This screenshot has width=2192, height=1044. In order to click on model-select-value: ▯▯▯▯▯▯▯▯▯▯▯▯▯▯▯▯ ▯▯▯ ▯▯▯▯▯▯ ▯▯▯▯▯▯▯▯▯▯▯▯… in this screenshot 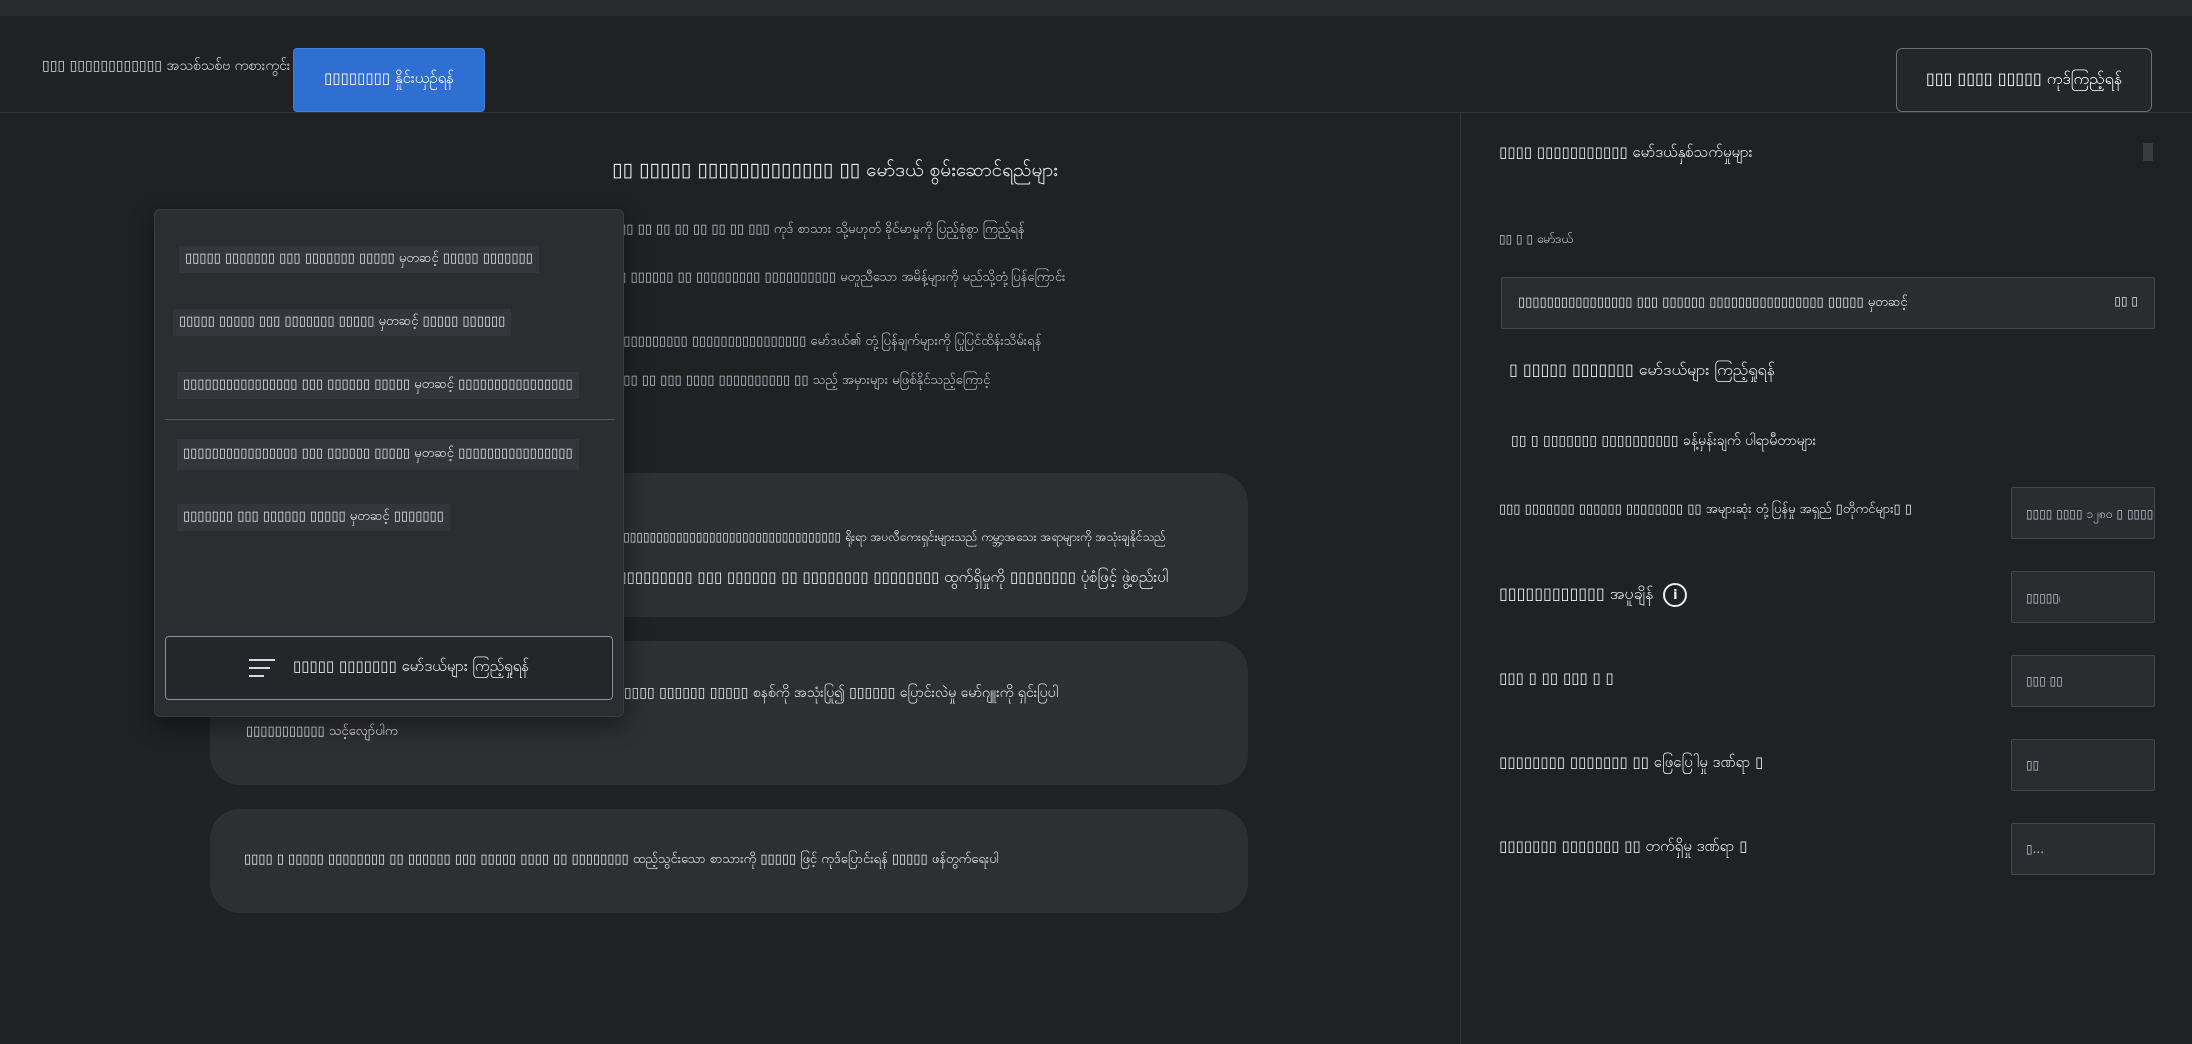, I will do `click(1713, 302)`.